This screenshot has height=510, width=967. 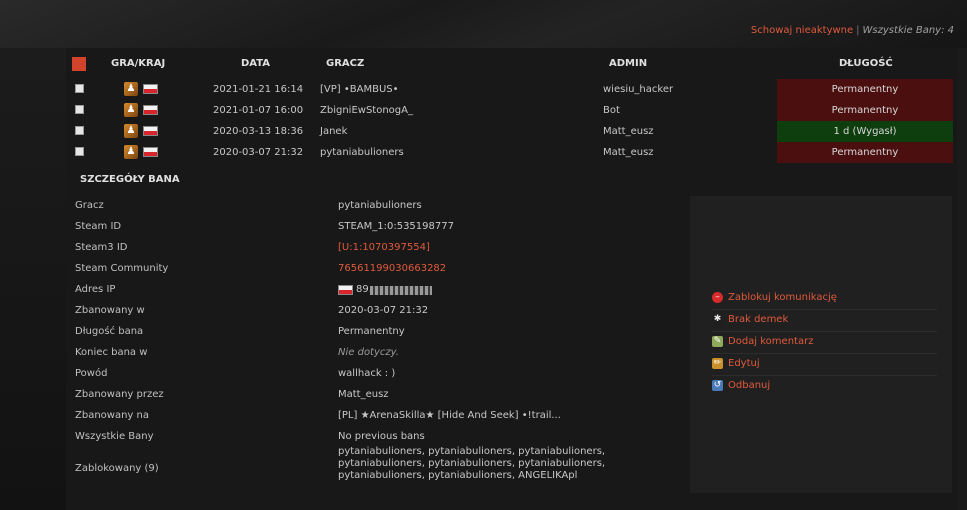 What do you see at coordinates (130, 179) in the screenshot?
I see `ban-details-title: SZCZEGÓŁY BANA` at bounding box center [130, 179].